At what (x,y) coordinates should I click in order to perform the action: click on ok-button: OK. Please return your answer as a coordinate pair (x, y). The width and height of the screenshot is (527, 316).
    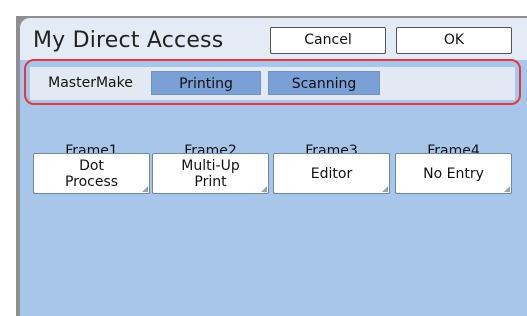
    Looking at the image, I should click on (454, 40).